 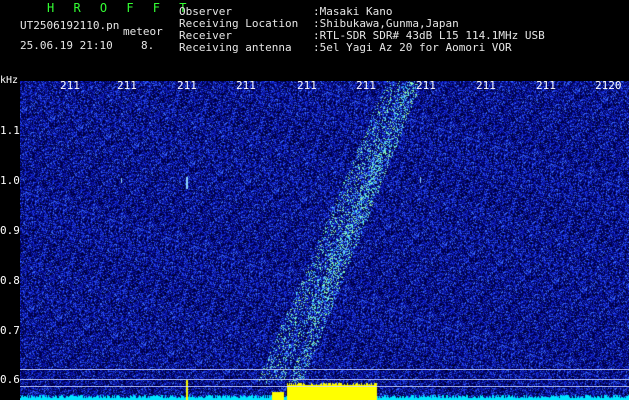 What do you see at coordinates (412, 47) in the screenshot?
I see `info-value-antenna: :5el Yagi Az 20 for Aomori VOR` at bounding box center [412, 47].